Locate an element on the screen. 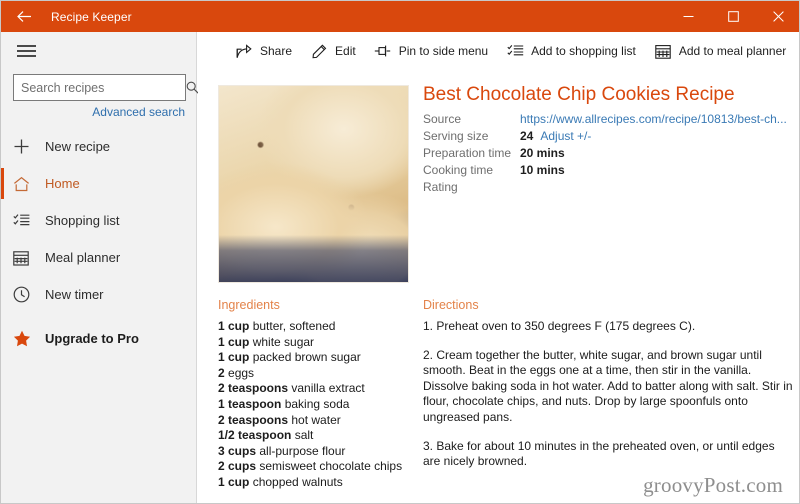 The width and height of the screenshot is (800, 504). list-item: 2 teaspoons vanilla extract is located at coordinates (318, 389).